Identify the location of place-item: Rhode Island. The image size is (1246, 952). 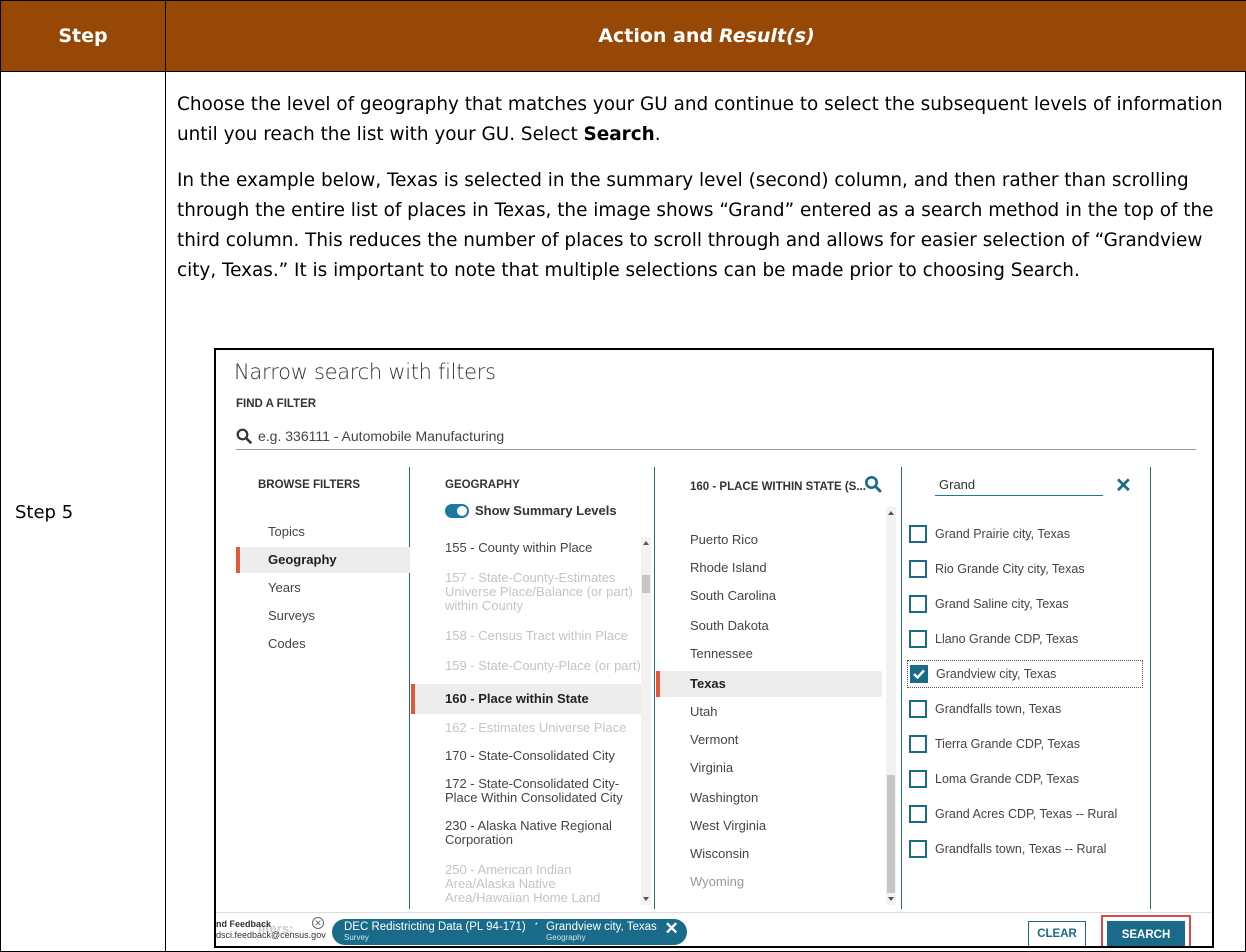
(769, 568).